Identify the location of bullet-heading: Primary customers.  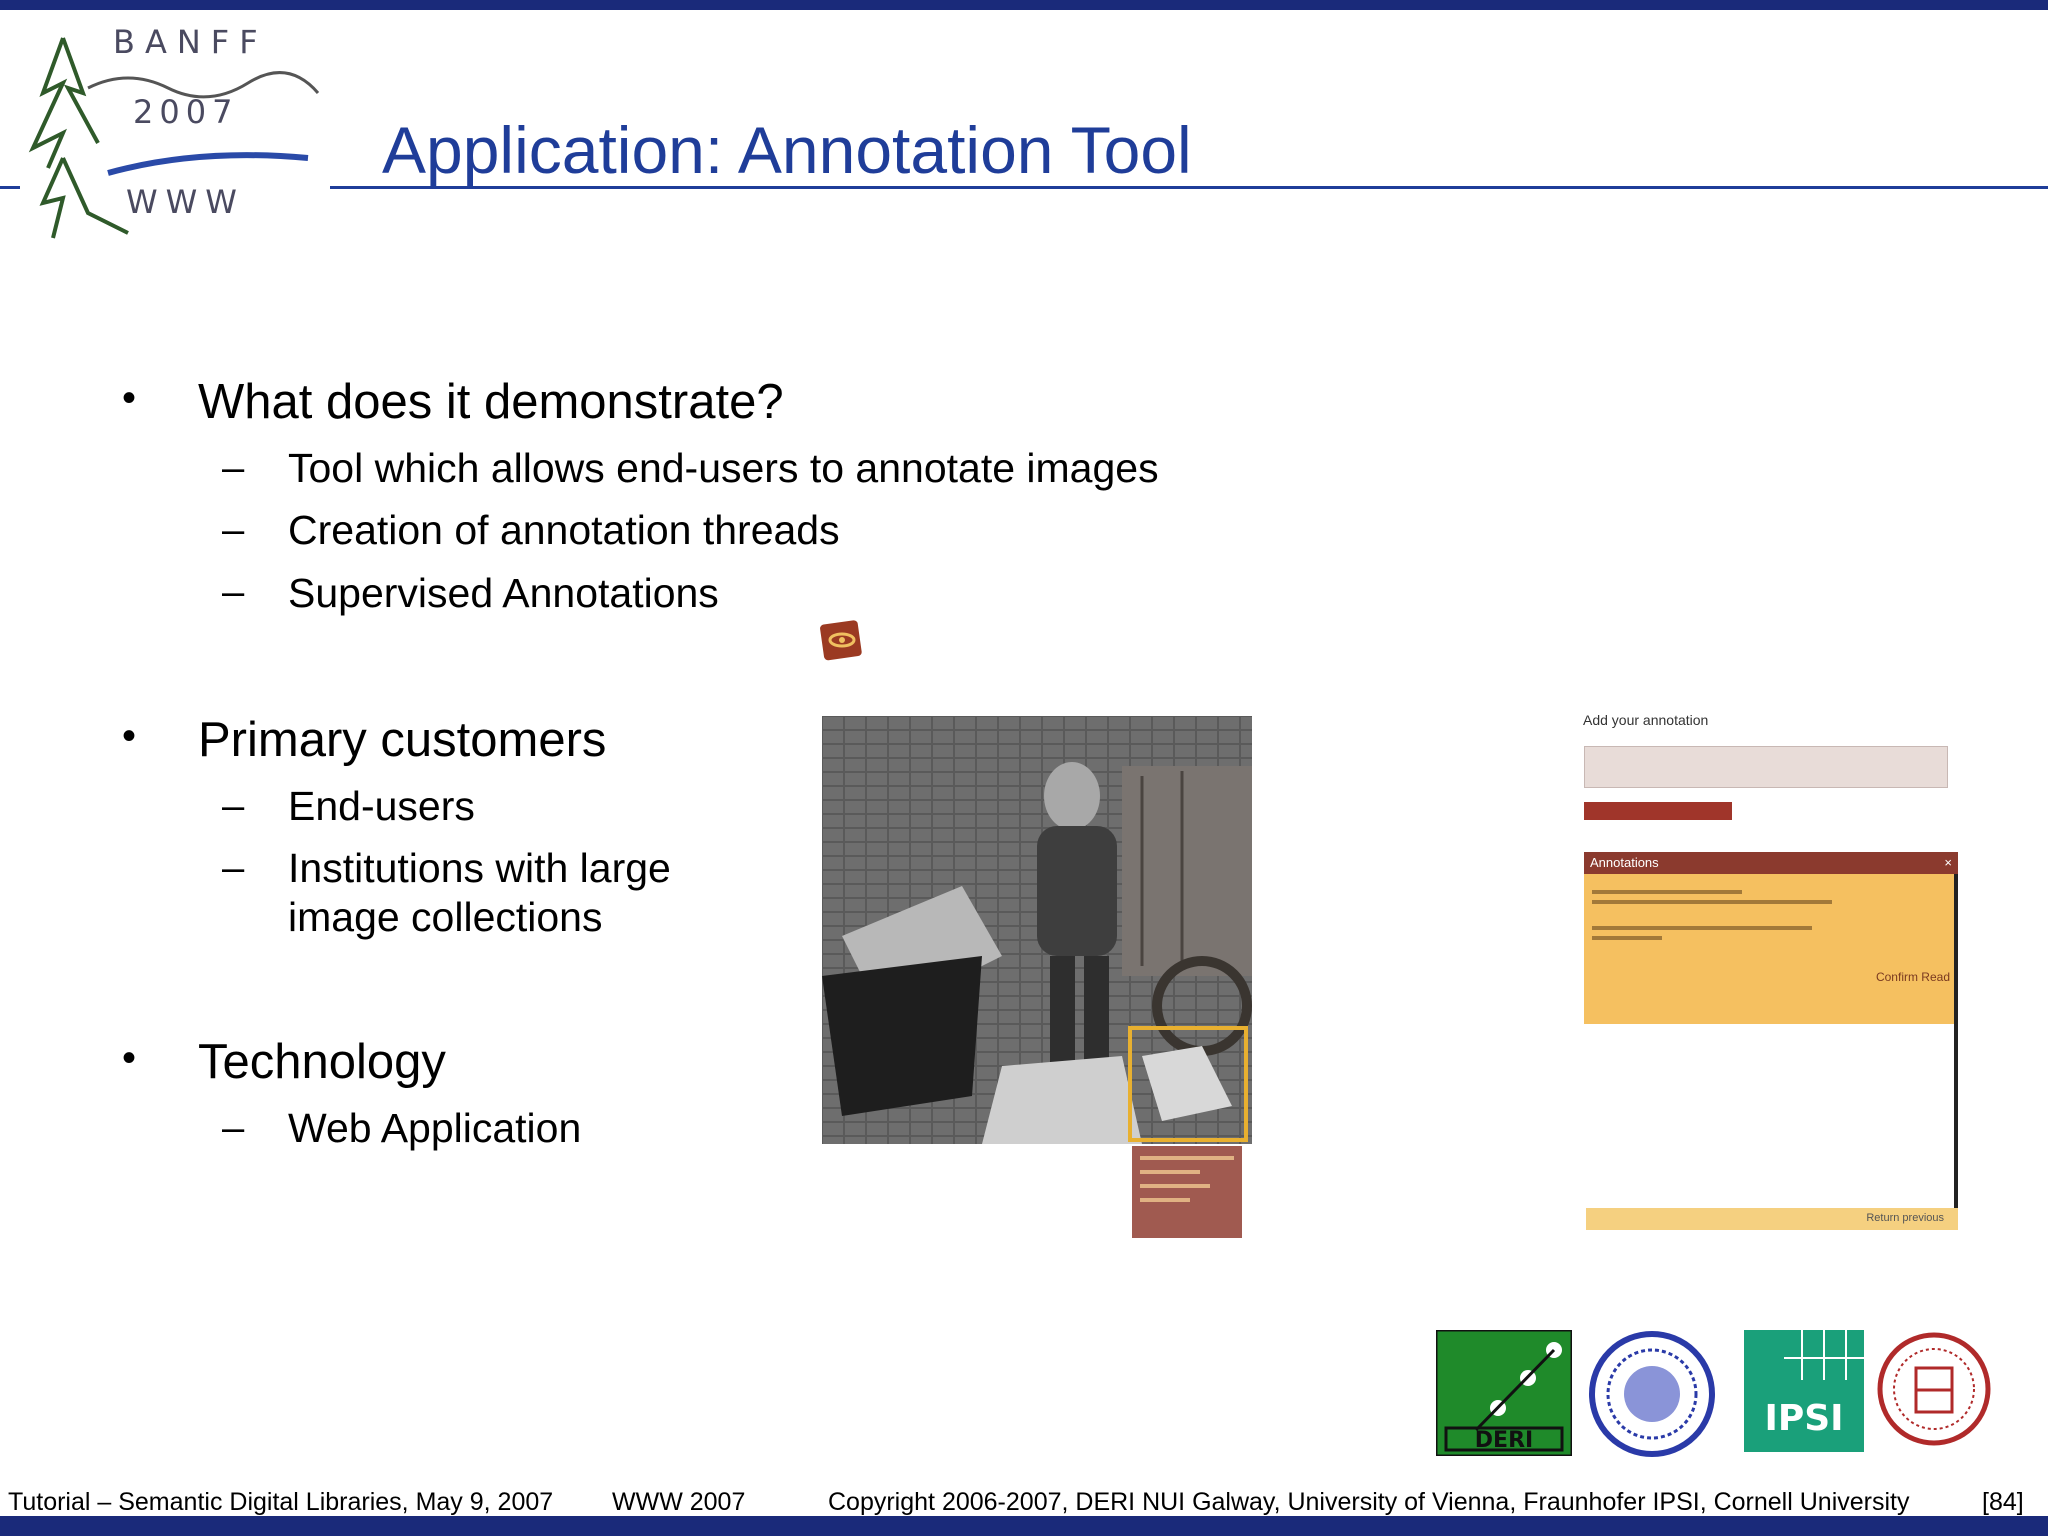
(402, 740).